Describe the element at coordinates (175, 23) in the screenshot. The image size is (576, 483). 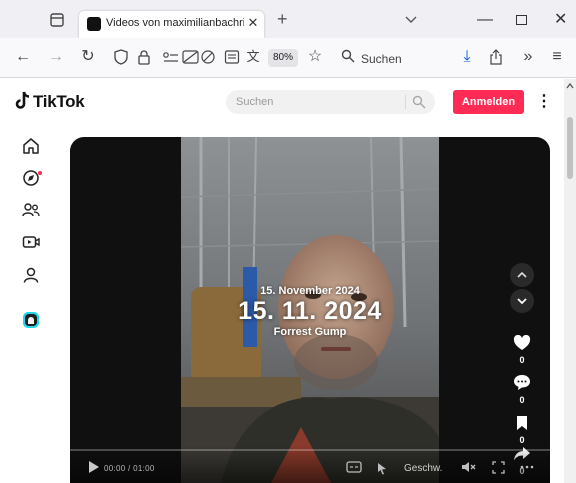
I see `tab-title: Videos von maximilianbachring` at that location.